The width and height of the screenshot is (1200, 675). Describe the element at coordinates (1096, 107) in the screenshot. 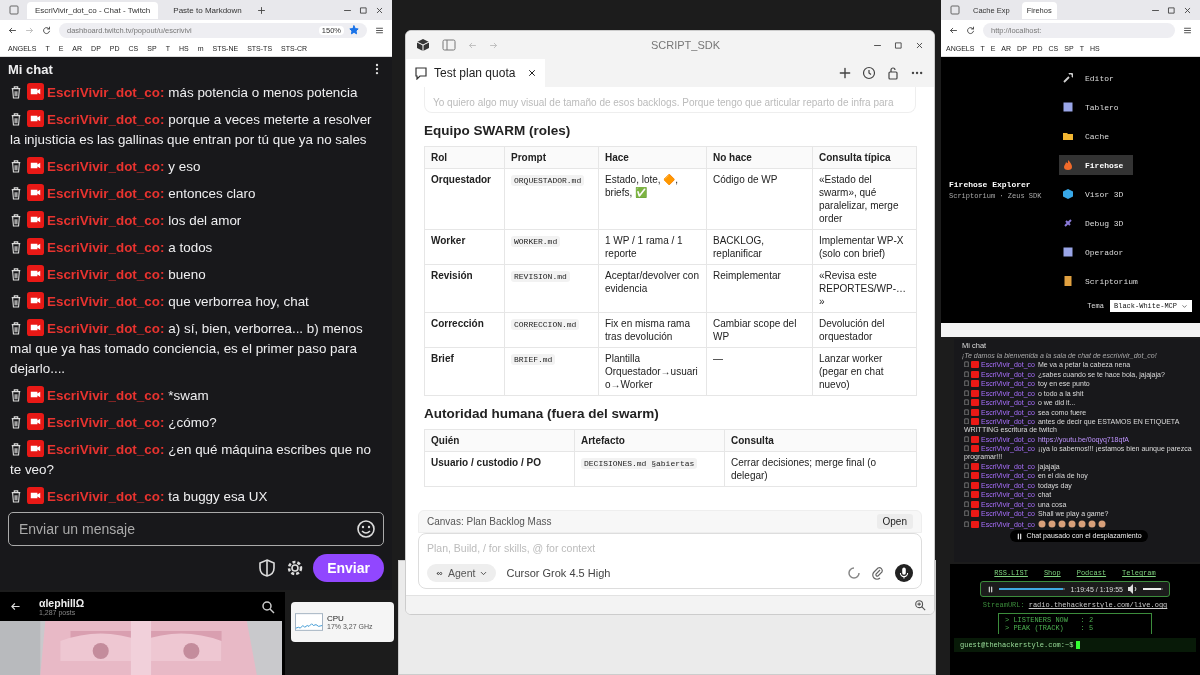

I see `nav-item: Tablero` at that location.